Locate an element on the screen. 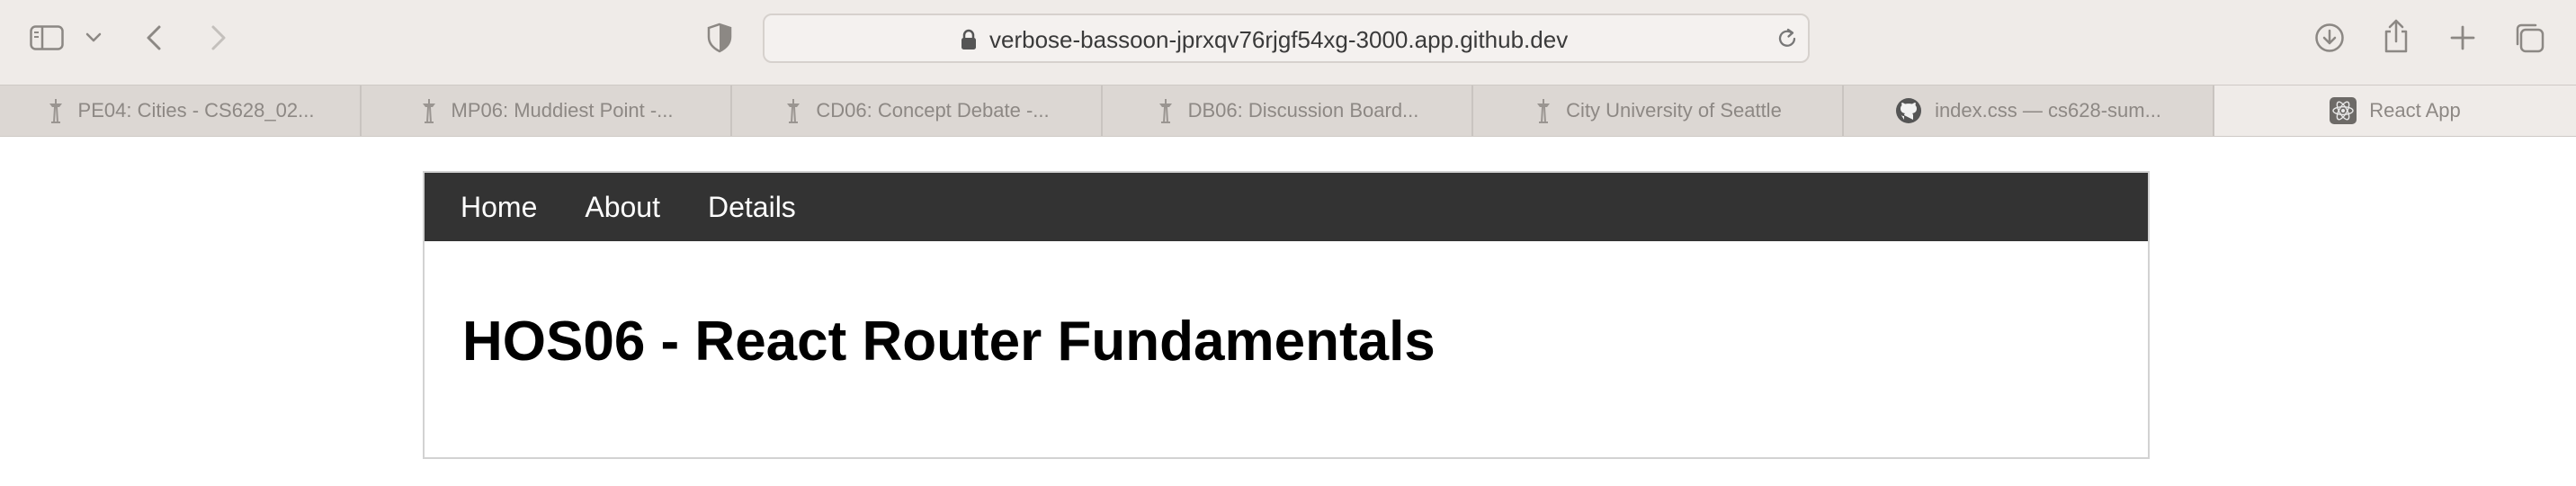 This screenshot has height=486, width=2576. new-tab-icon is located at coordinates (2462, 38).